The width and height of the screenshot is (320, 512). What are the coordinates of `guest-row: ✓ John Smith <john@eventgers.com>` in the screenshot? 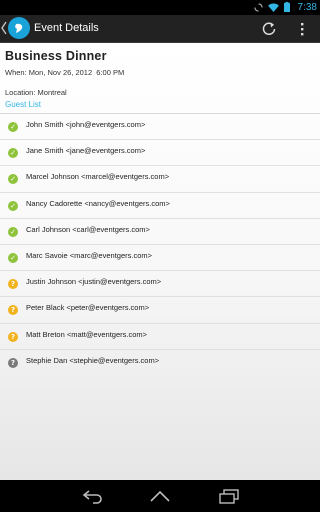 It's located at (160, 127).